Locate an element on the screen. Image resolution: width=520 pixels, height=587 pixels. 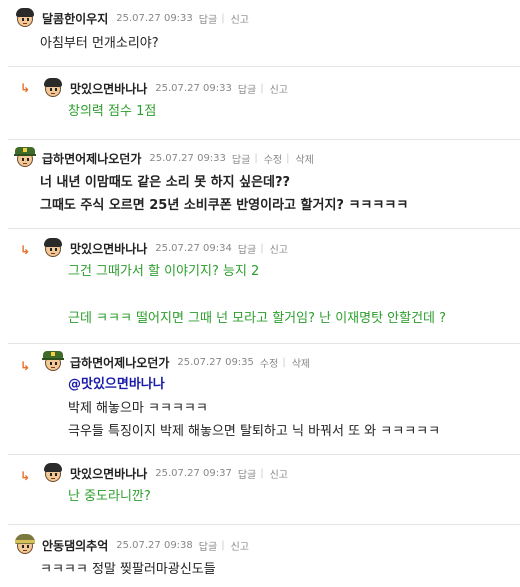
comment-header: 맛있으면바나나 25.07.27 09:33 답글 | 신고 is located at coordinates (165, 88).